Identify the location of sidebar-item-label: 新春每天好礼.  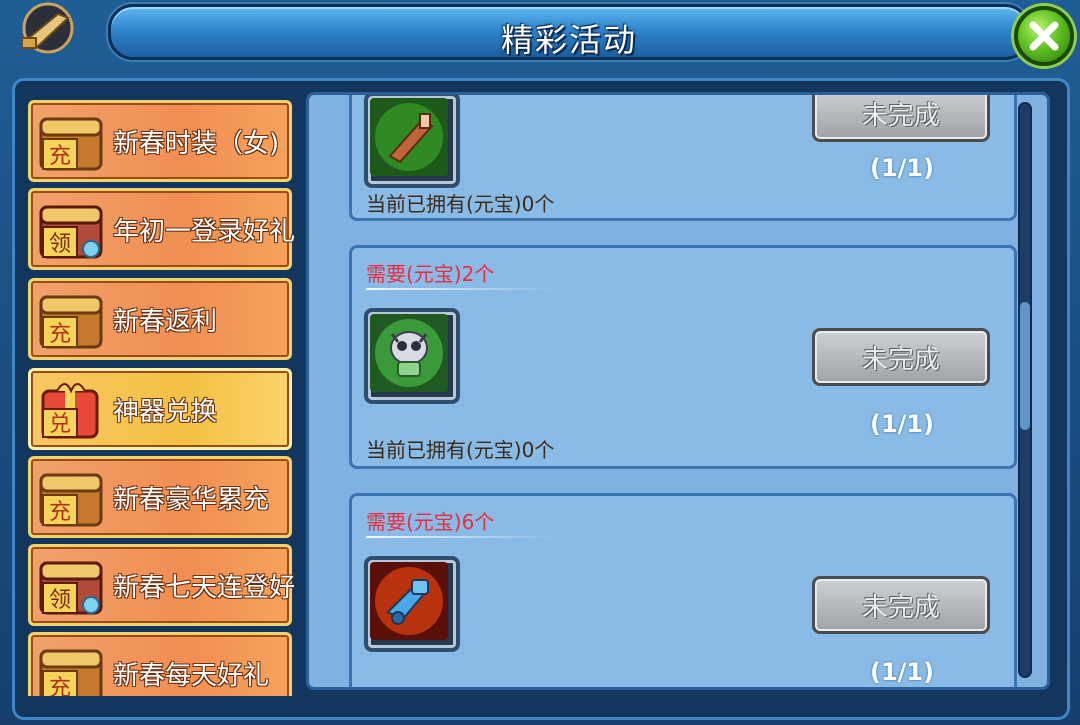
(191, 676).